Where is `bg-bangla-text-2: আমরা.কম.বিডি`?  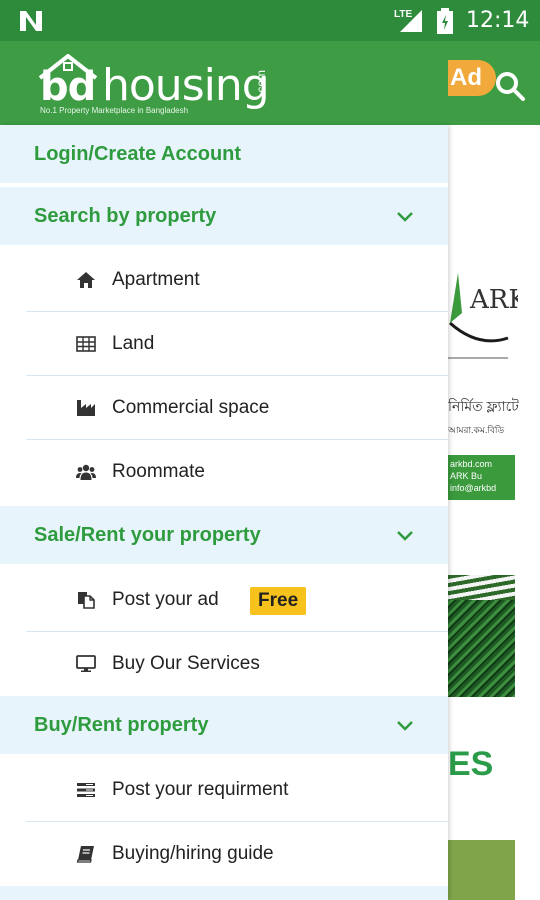
bg-bangla-text-2: আমরা.কম.বিডি is located at coordinates (476, 430).